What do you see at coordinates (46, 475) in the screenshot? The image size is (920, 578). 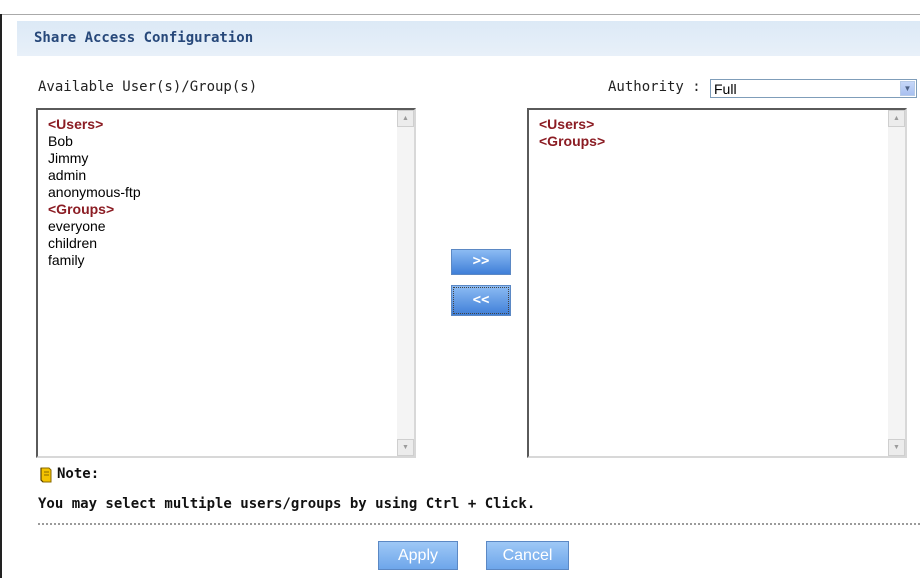 I see `note-book-icon` at bounding box center [46, 475].